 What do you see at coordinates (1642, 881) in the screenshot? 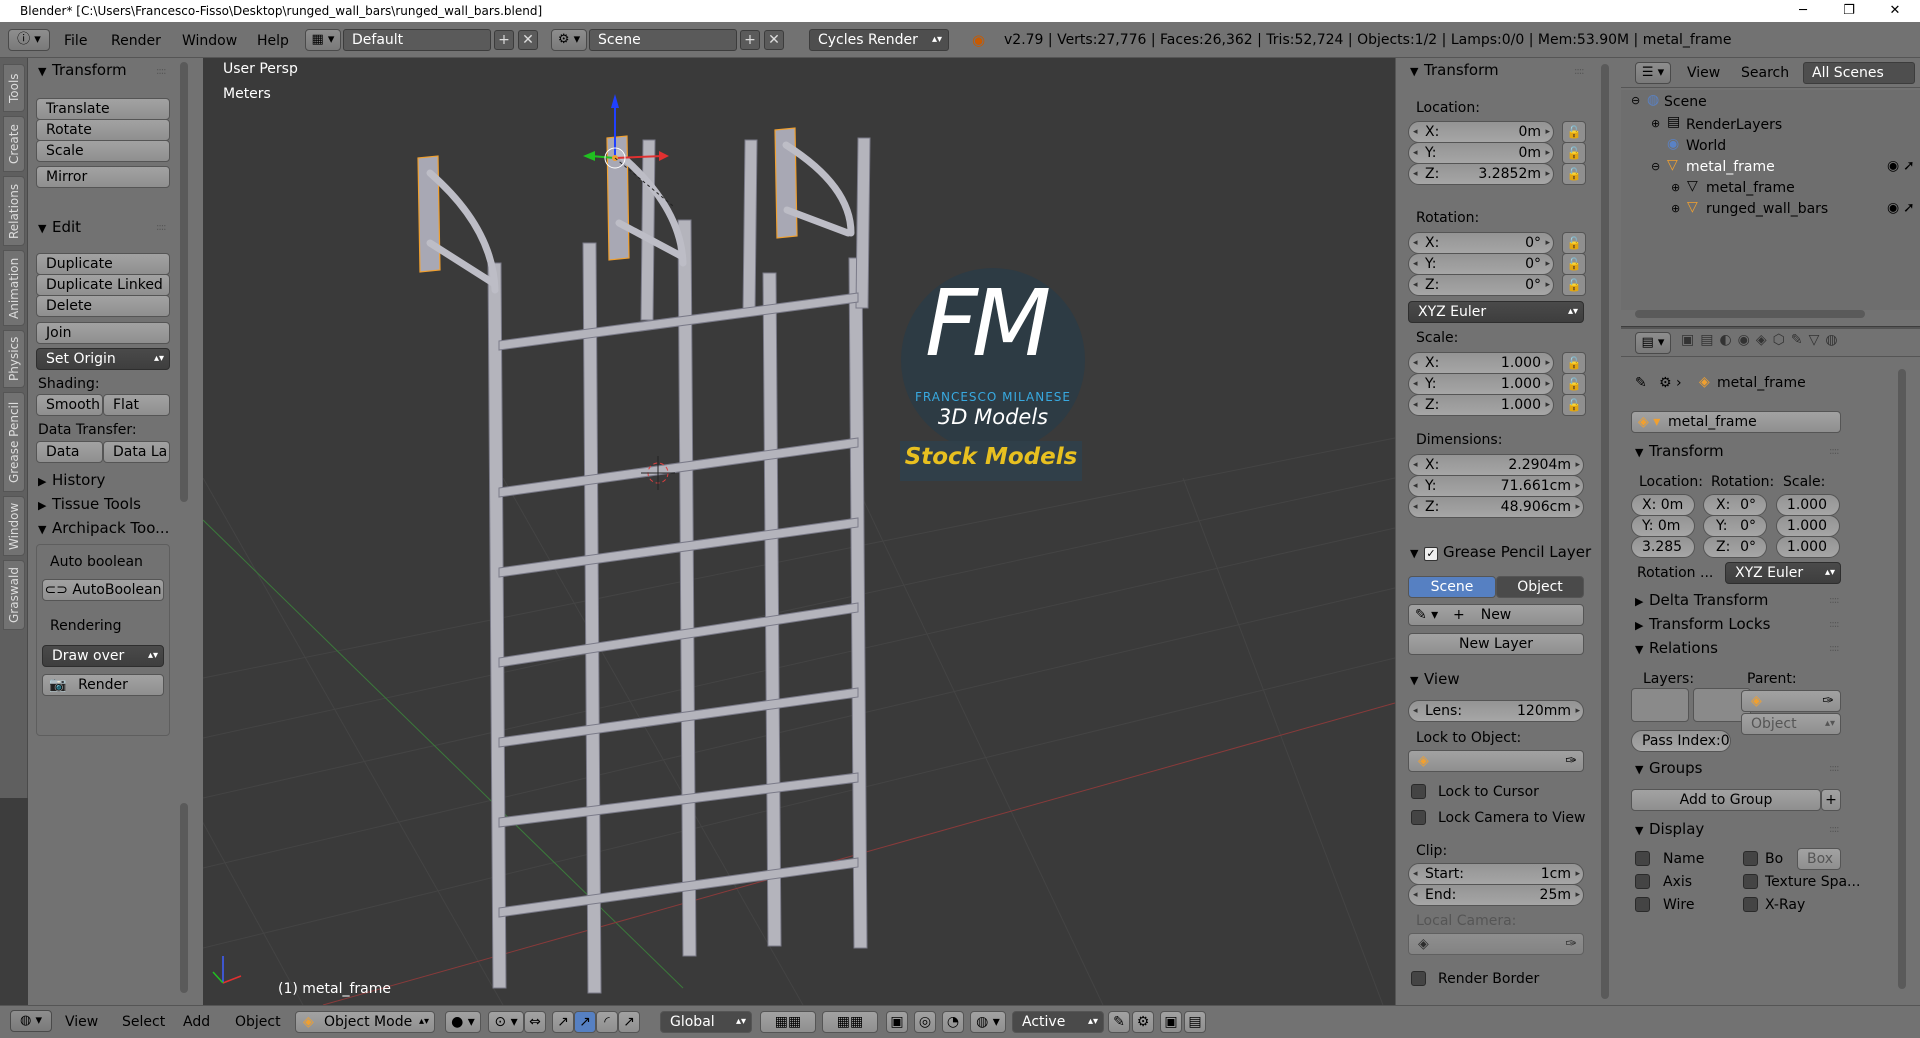
I see `display-axis-checkbox` at bounding box center [1642, 881].